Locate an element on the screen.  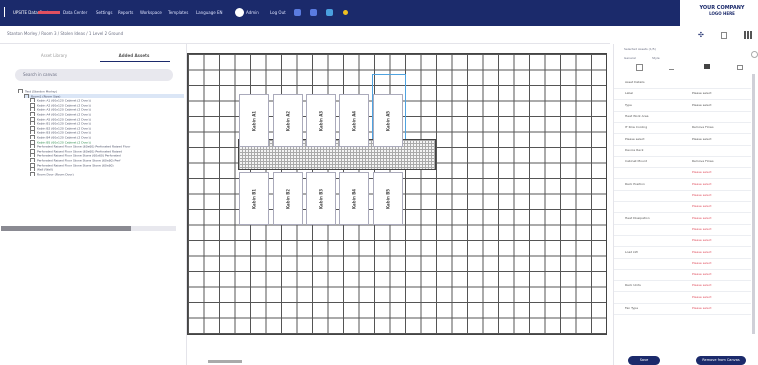
cabinet-a1: Kabin A1 is located at coordinates (254, 120).